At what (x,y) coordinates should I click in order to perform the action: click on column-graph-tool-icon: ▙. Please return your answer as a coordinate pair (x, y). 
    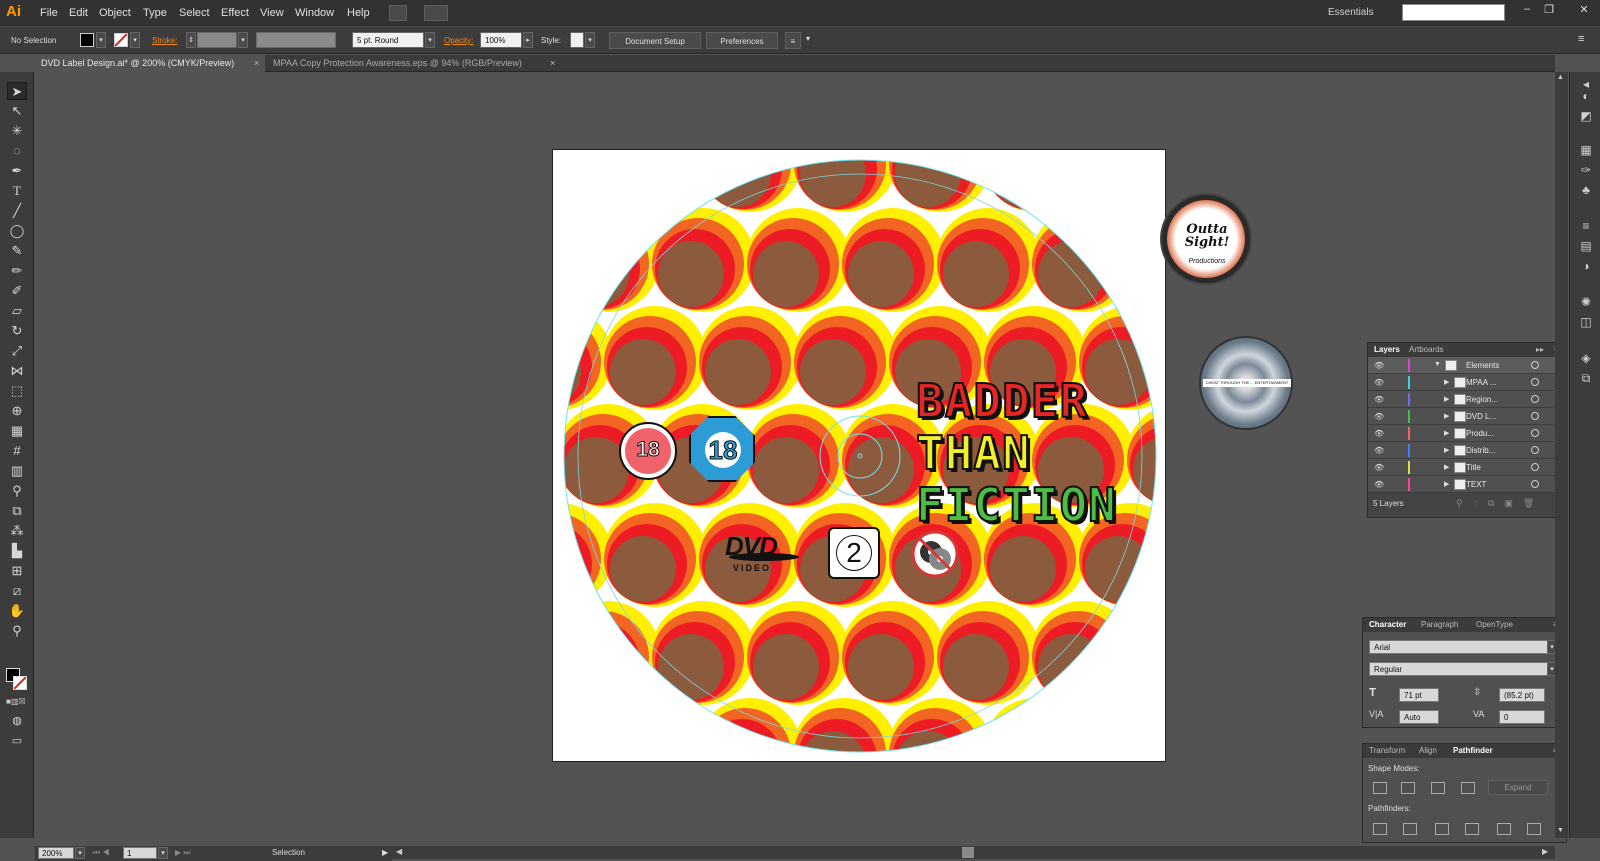
    Looking at the image, I should click on (17, 551).